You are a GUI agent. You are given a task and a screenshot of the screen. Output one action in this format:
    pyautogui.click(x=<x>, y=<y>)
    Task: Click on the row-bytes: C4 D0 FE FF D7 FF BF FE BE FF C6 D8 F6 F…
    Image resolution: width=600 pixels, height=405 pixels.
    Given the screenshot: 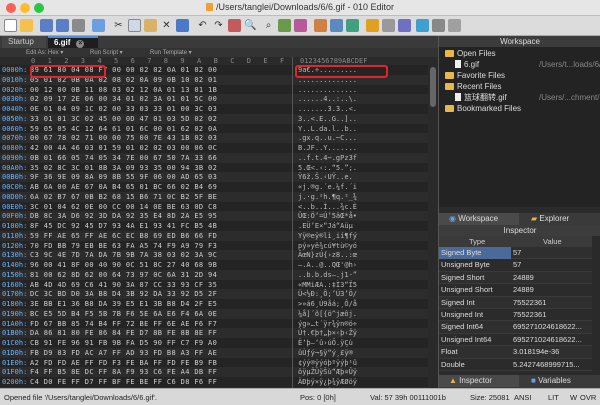 What is the action you would take?
    pyautogui.click(x=123, y=382)
    